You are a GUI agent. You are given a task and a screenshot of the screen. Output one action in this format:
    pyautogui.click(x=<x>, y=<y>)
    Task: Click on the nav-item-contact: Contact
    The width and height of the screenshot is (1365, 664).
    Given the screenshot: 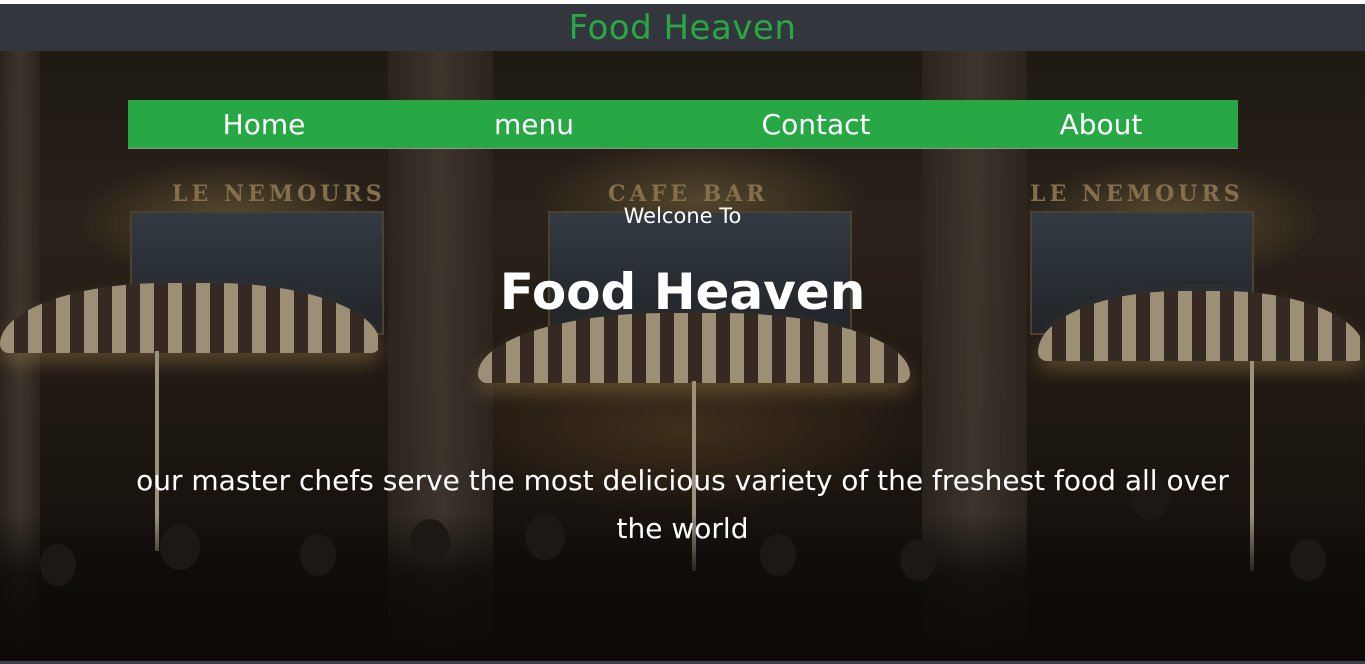 What is the action you would take?
    pyautogui.click(x=816, y=124)
    